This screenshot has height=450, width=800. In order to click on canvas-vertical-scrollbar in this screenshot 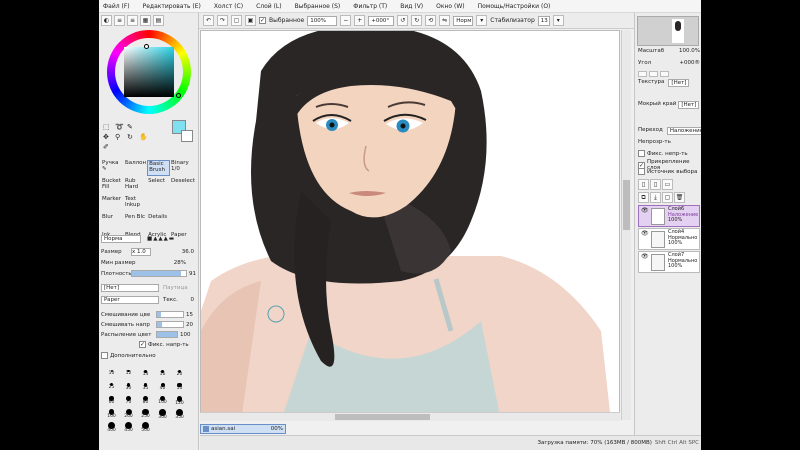, I will do `click(626, 225)`.